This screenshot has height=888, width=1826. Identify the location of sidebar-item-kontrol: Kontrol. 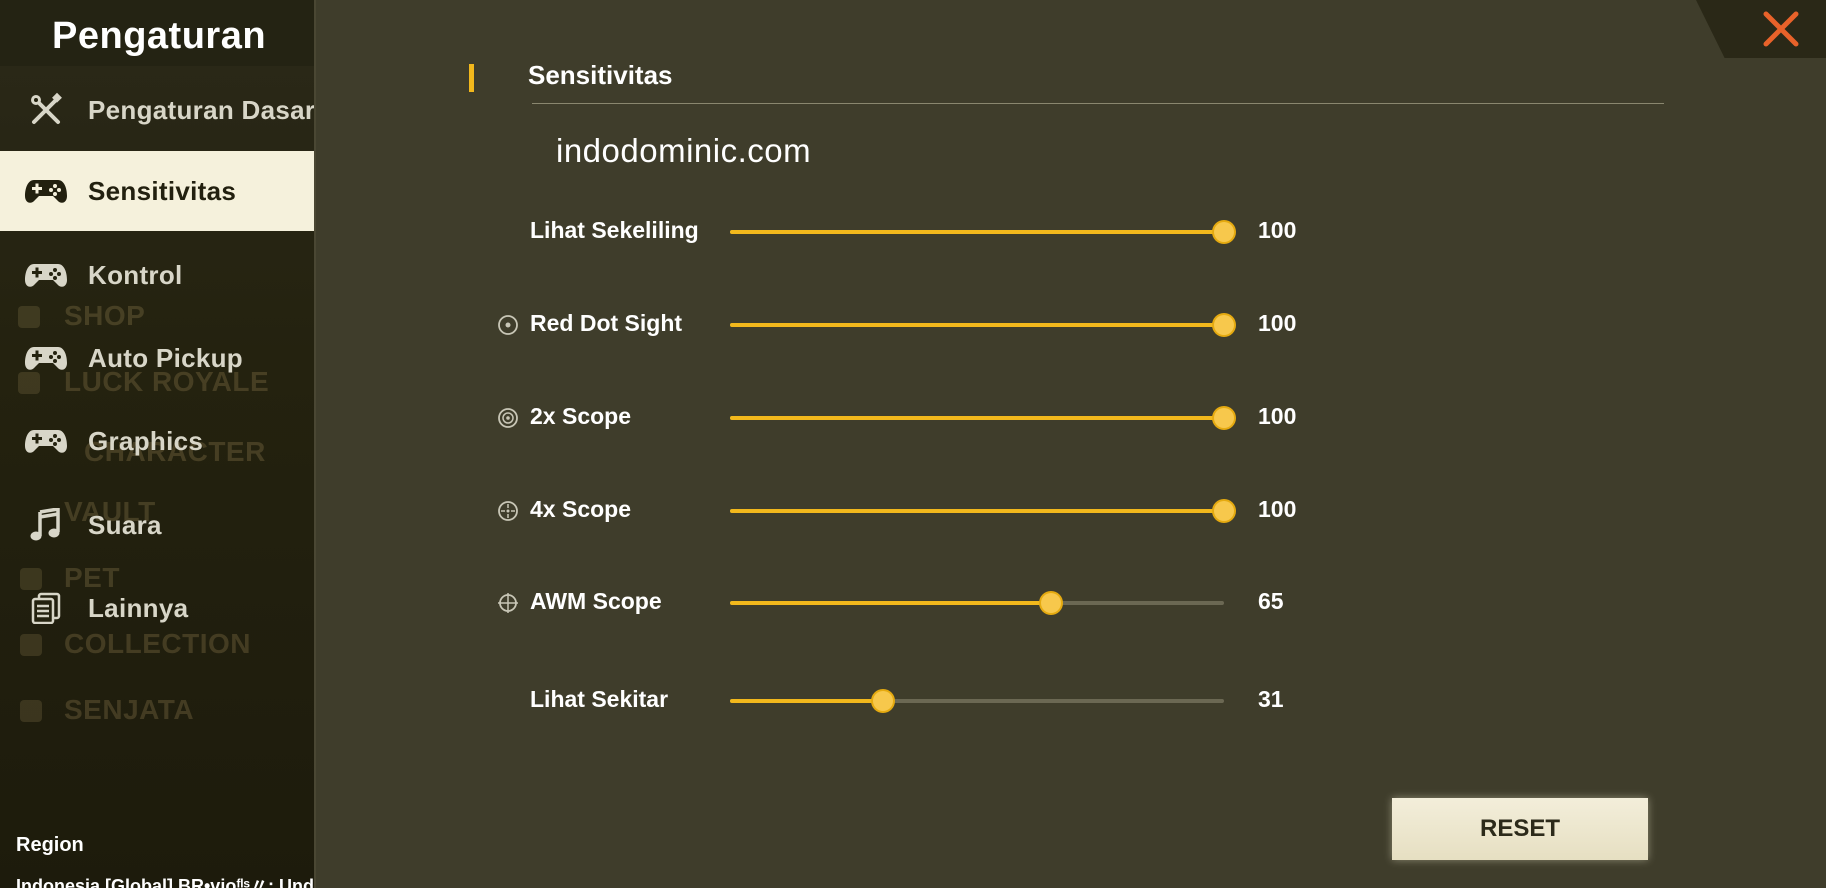
(157, 275).